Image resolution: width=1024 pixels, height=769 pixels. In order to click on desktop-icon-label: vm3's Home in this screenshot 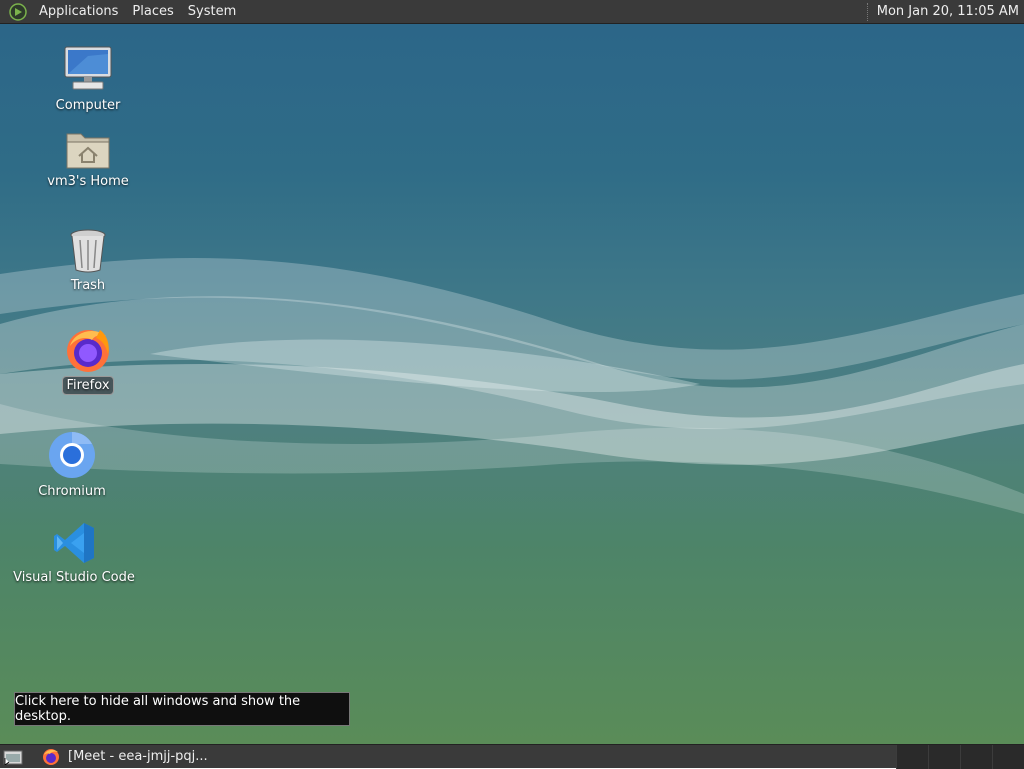, I will do `click(88, 181)`.